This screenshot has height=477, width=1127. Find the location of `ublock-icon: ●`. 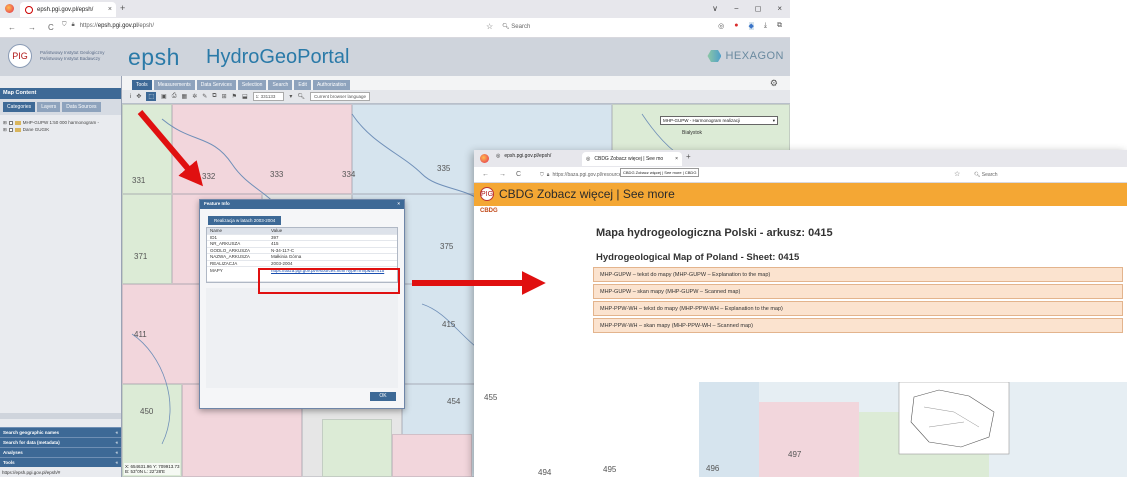

ublock-icon: ● is located at coordinates (736, 26).